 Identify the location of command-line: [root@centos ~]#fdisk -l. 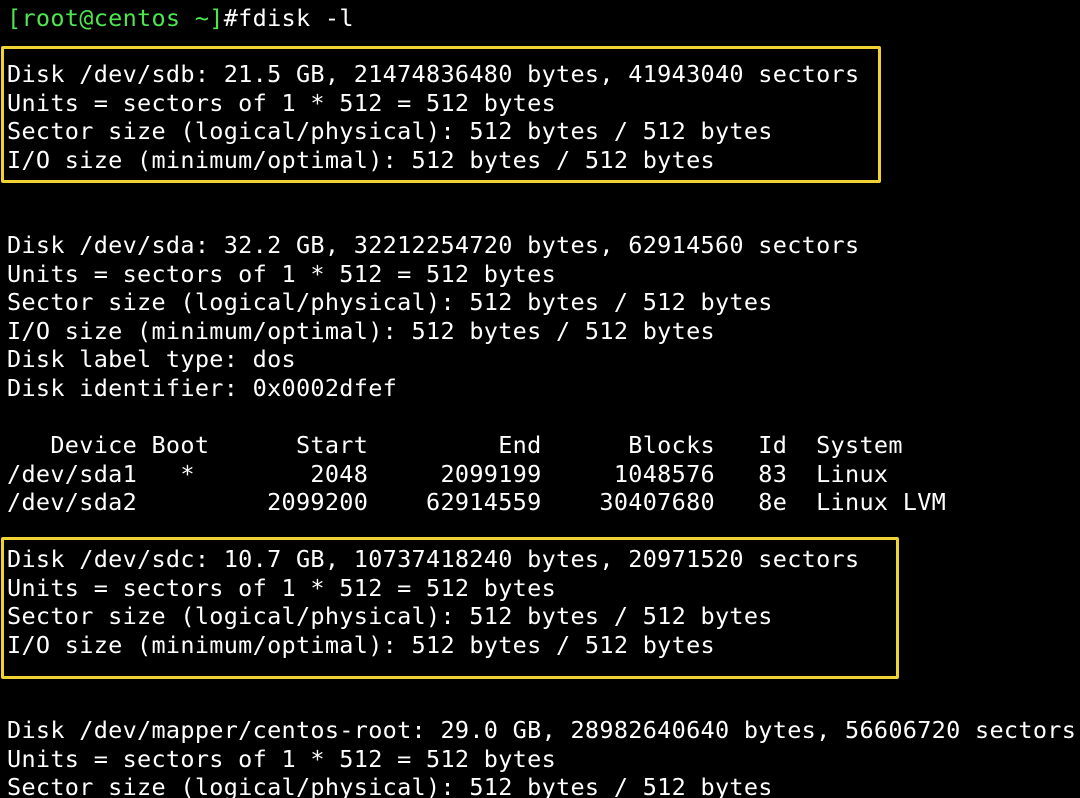
(180, 18).